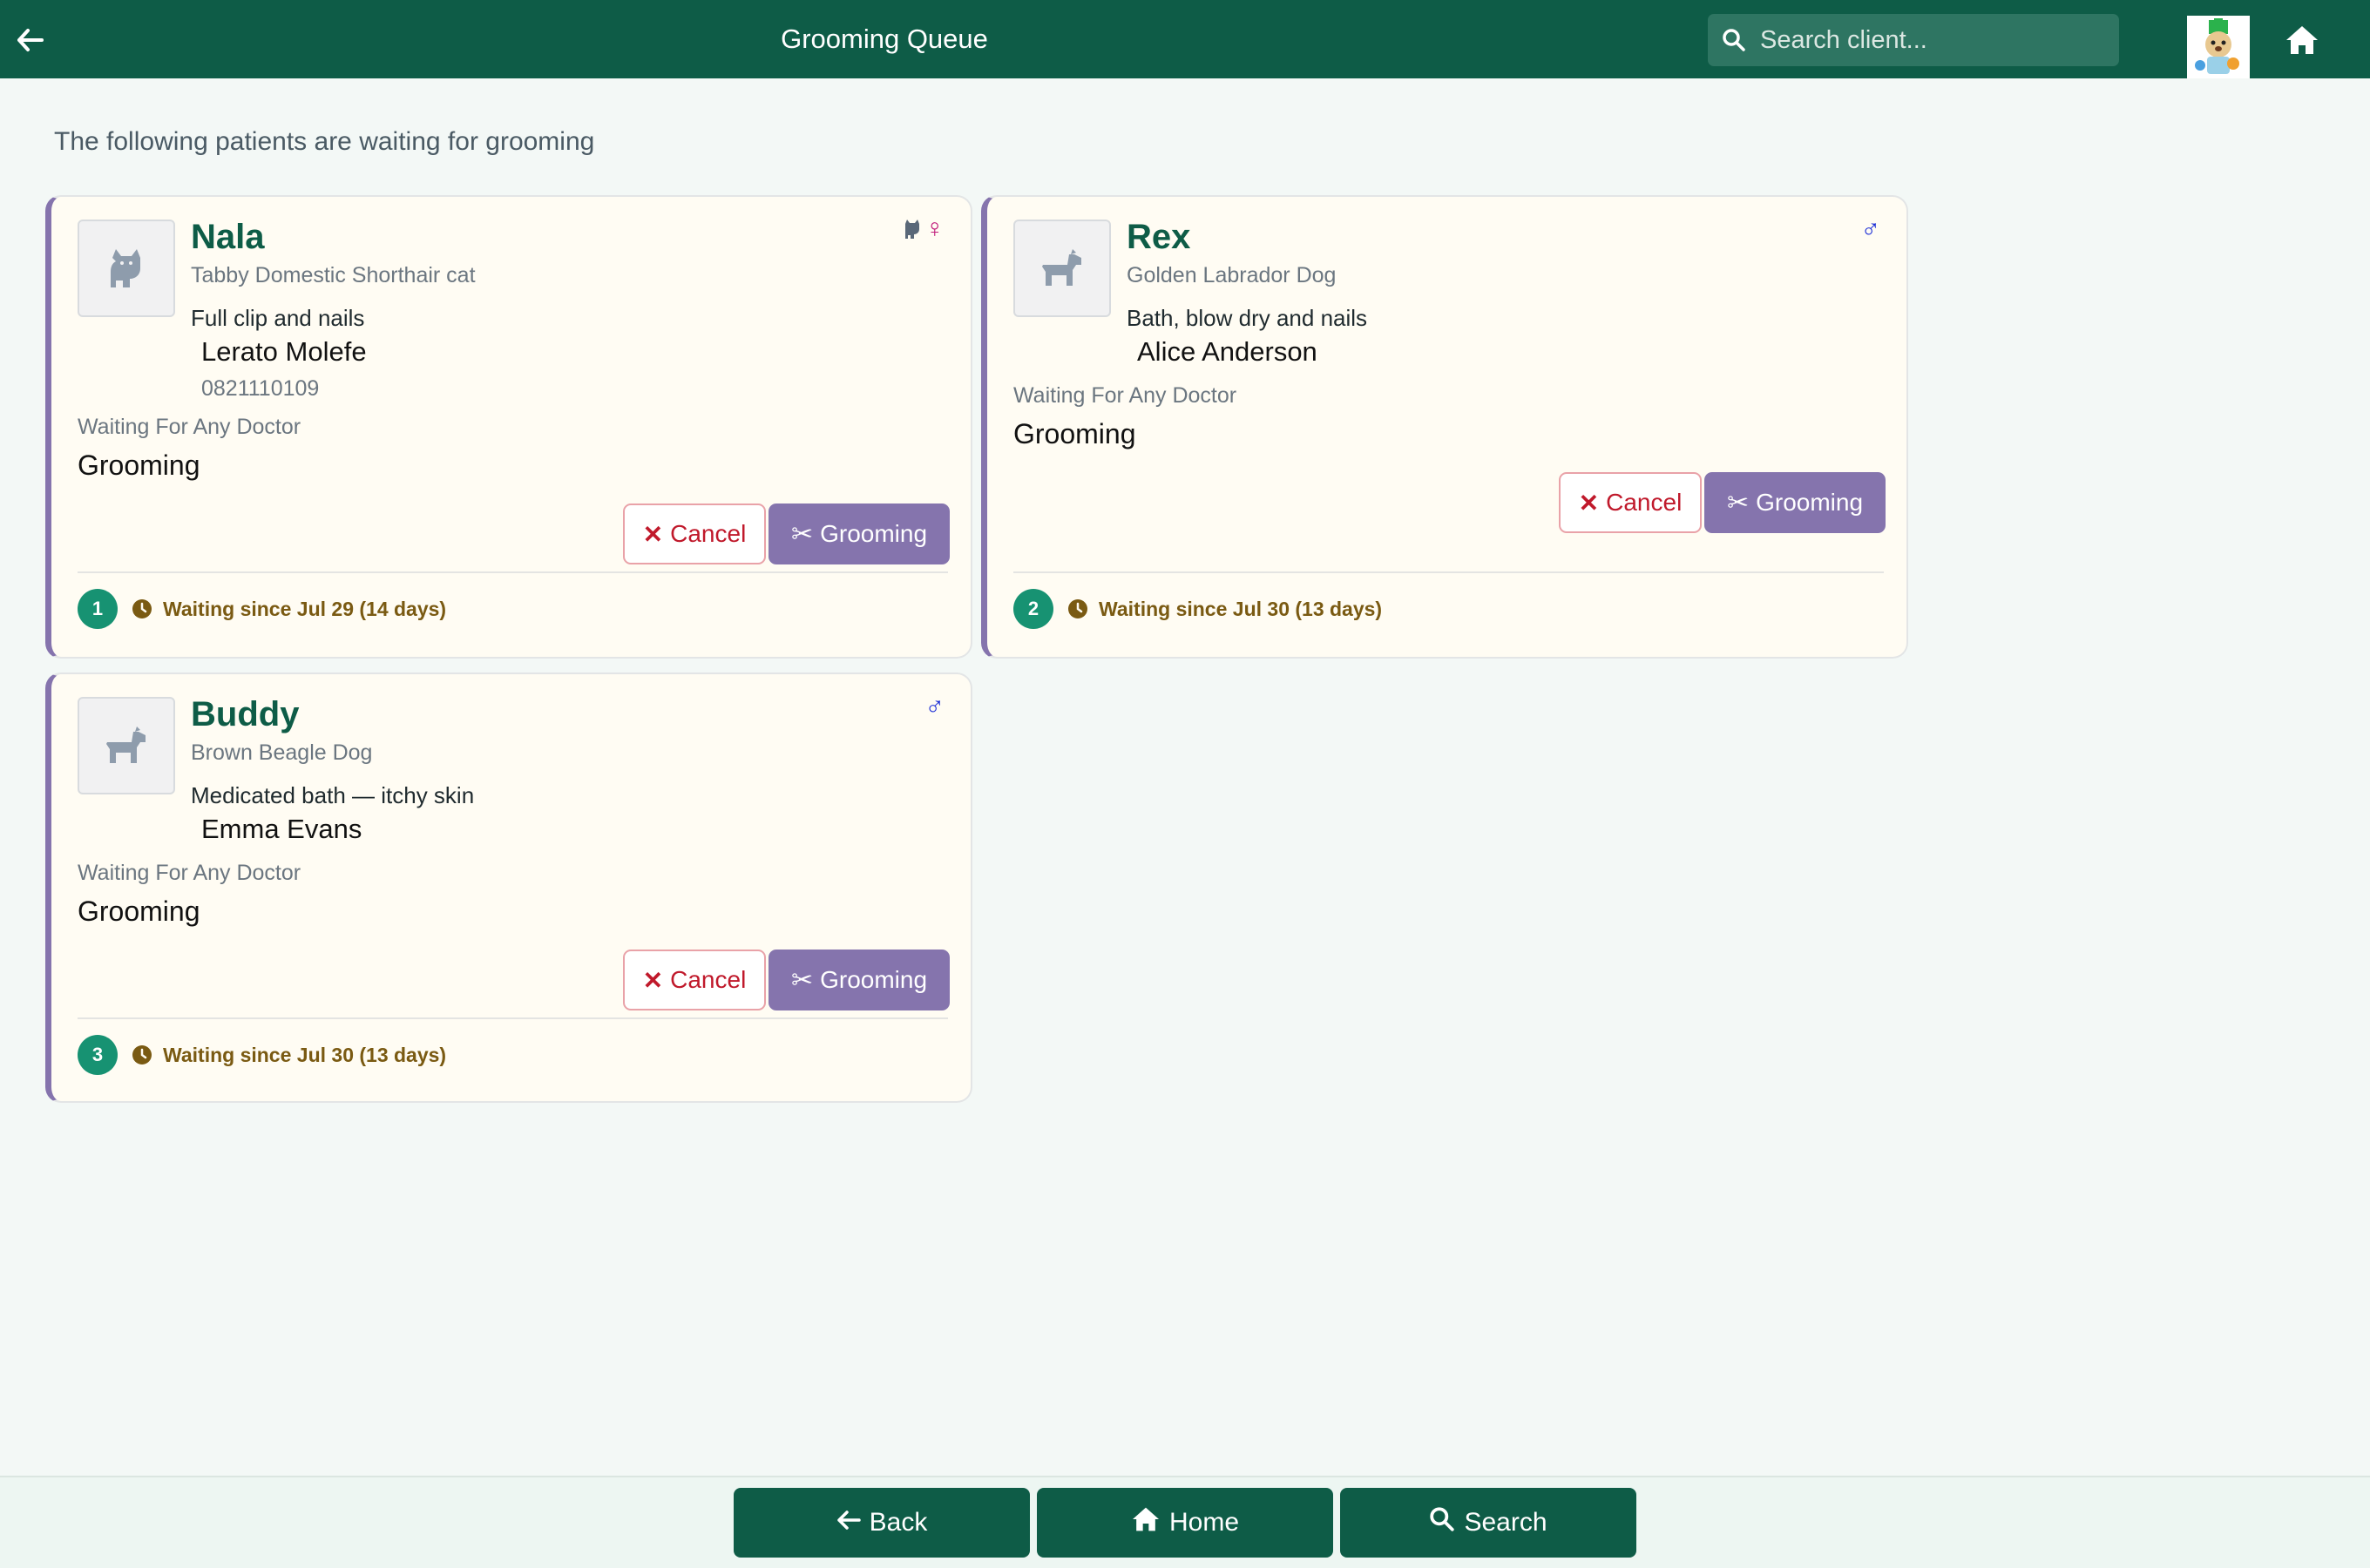  I want to click on queue-number-badge: 3, so click(98, 1055).